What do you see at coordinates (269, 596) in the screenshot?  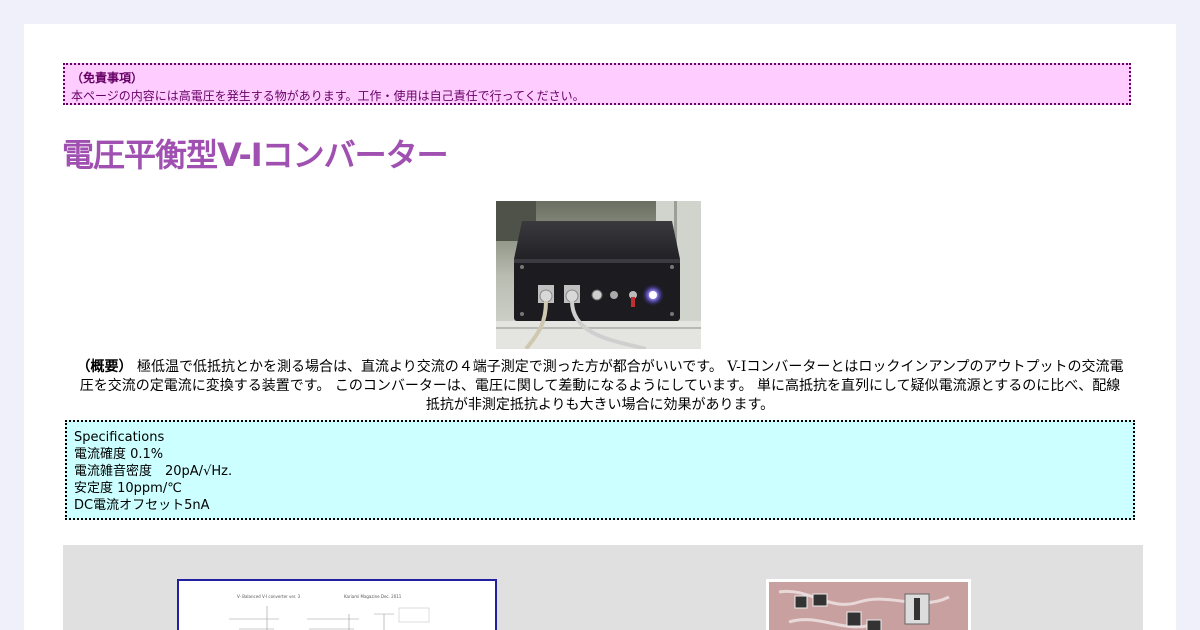 I see `schematic-caption-left: V- Balanced V-I converter ver. 3` at bounding box center [269, 596].